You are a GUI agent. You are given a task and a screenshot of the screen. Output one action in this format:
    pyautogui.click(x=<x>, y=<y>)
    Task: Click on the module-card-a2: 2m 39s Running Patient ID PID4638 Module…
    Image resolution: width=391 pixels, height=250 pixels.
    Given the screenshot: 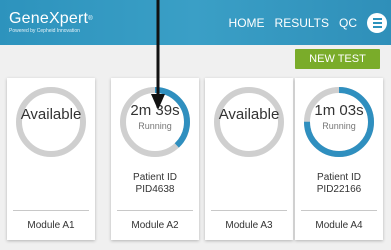 What is the action you would take?
    pyautogui.click(x=155, y=159)
    